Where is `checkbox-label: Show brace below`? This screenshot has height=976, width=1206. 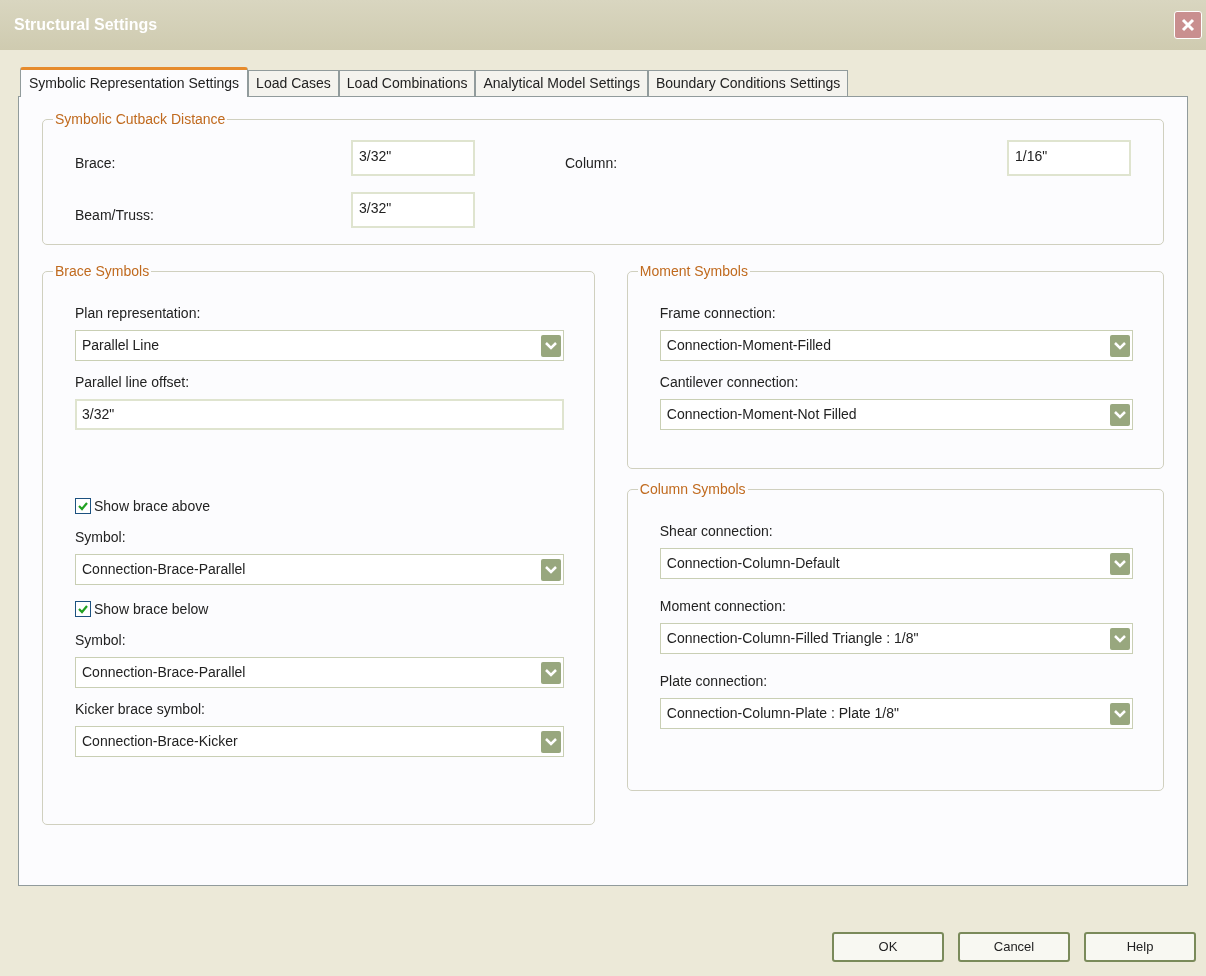
checkbox-label: Show brace below is located at coordinates (151, 609).